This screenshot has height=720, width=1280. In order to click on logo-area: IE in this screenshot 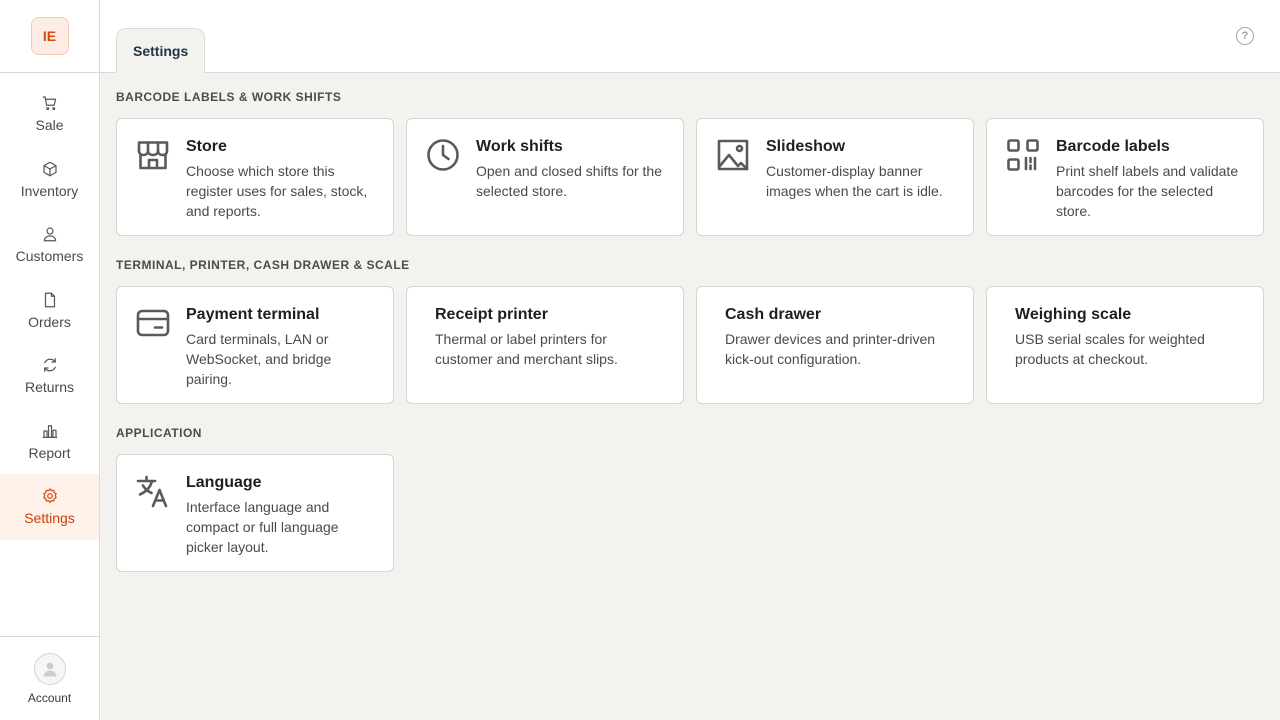, I will do `click(49, 36)`.